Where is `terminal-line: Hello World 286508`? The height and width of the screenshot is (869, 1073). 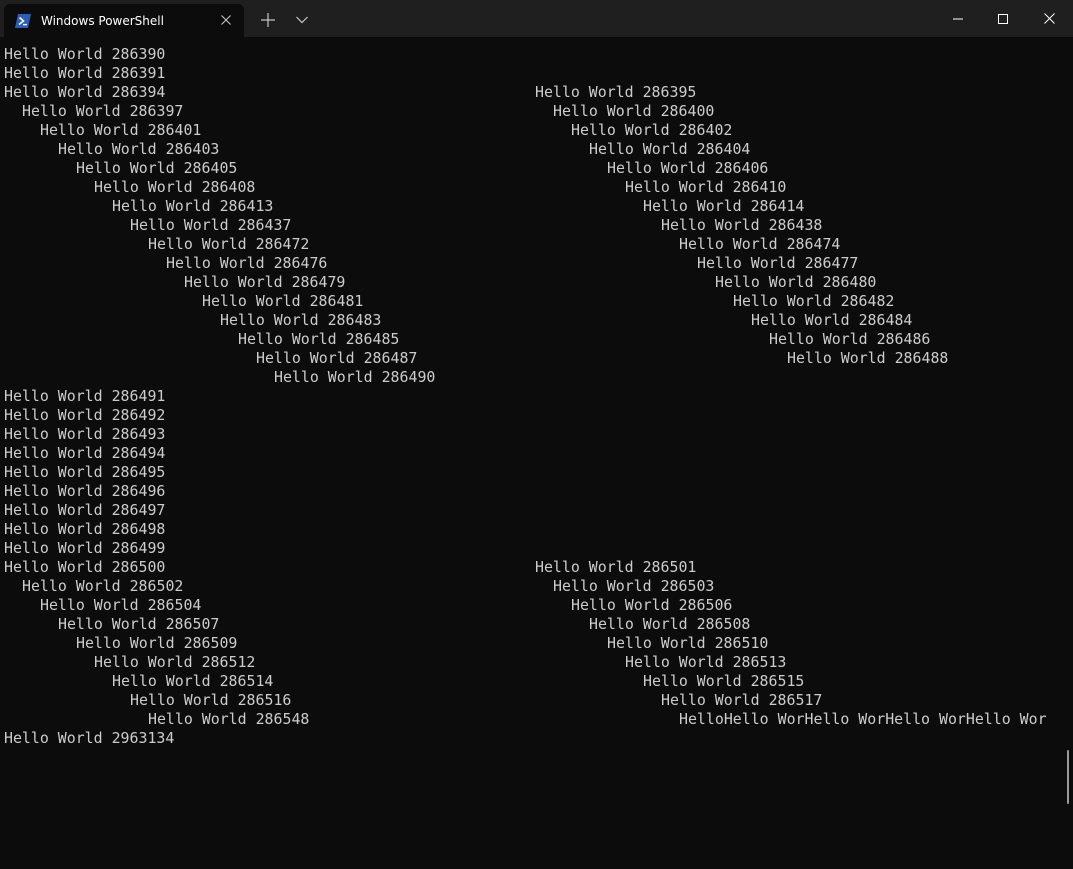 terminal-line: Hello World 286508 is located at coordinates (670, 624).